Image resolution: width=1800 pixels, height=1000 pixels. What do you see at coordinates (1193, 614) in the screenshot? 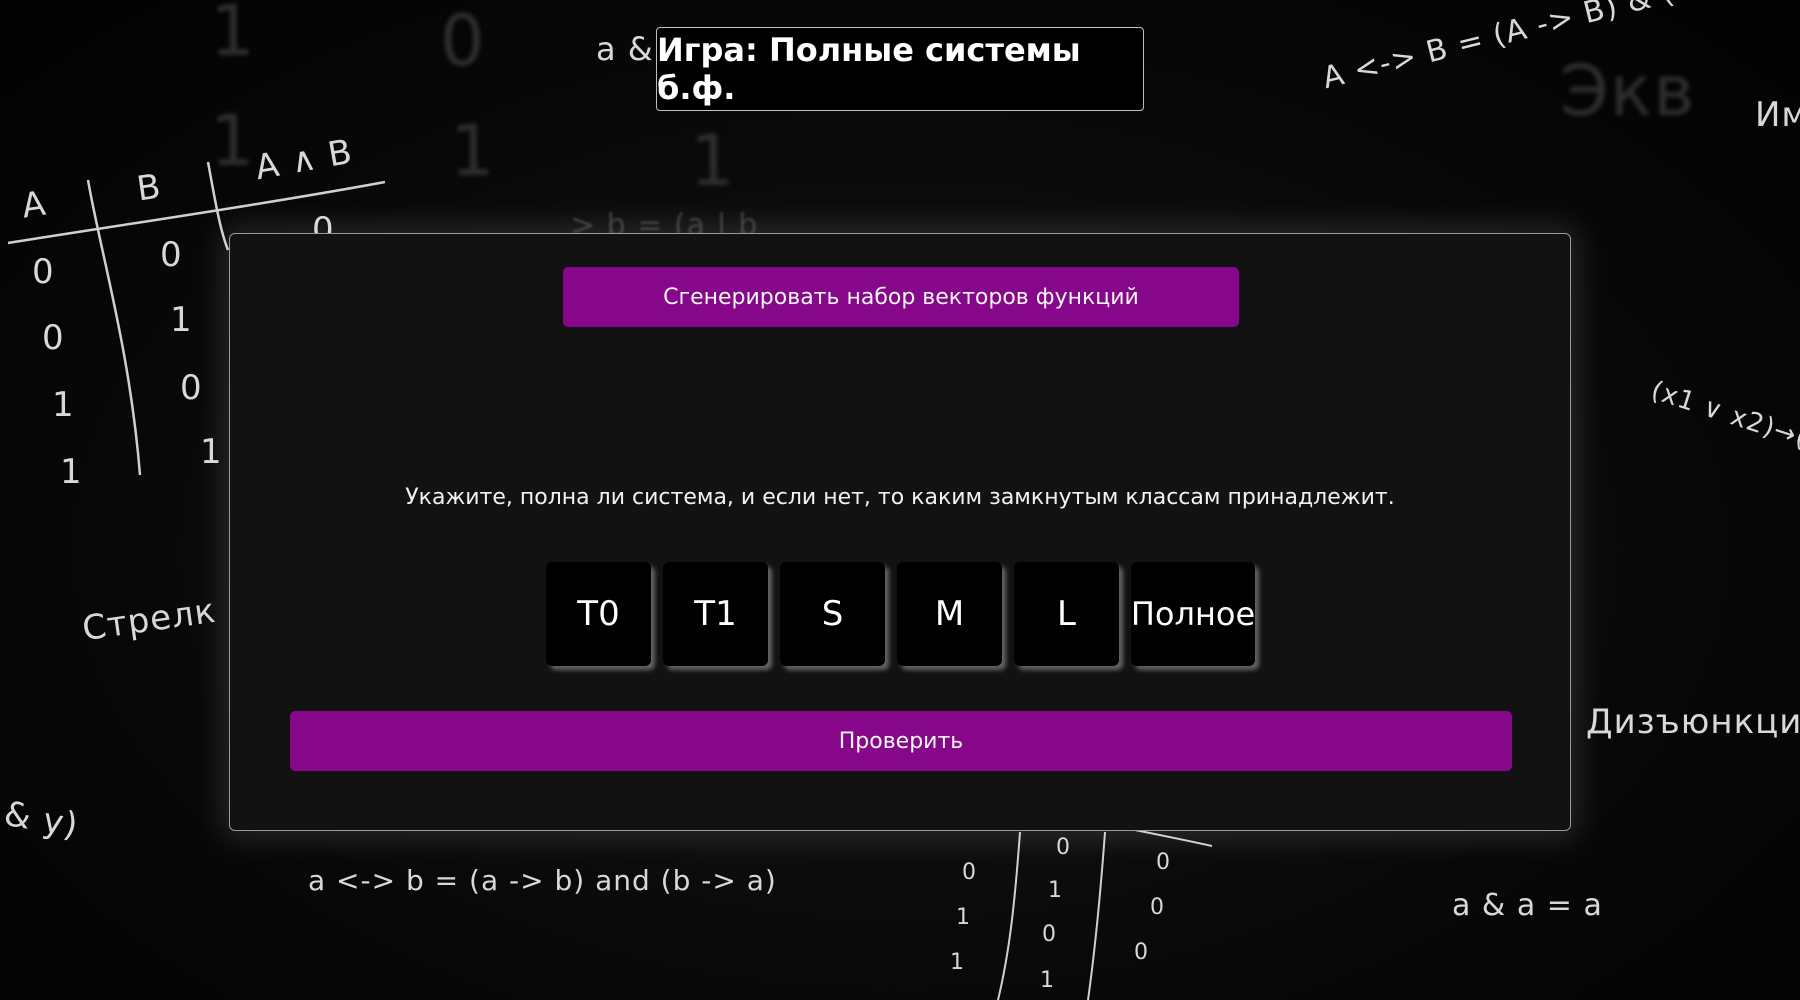
I see `choice-complete-button: Полное` at bounding box center [1193, 614].